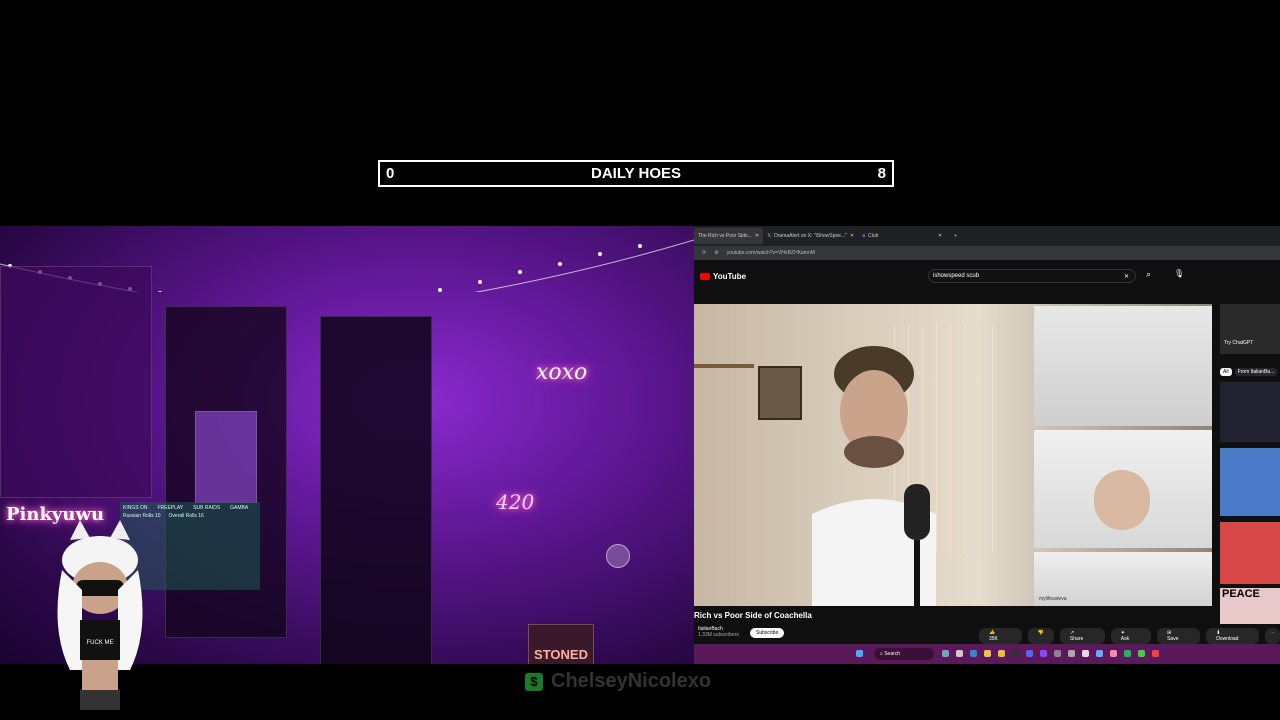  What do you see at coordinates (730, 276) in the screenshot?
I see `youtube-logo-text: YouTube` at bounding box center [730, 276].